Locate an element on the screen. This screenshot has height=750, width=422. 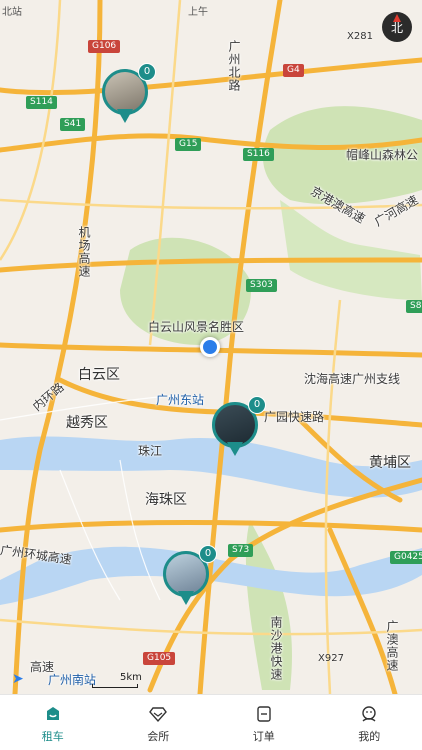
scale-bar is located at coordinates (115, 686).